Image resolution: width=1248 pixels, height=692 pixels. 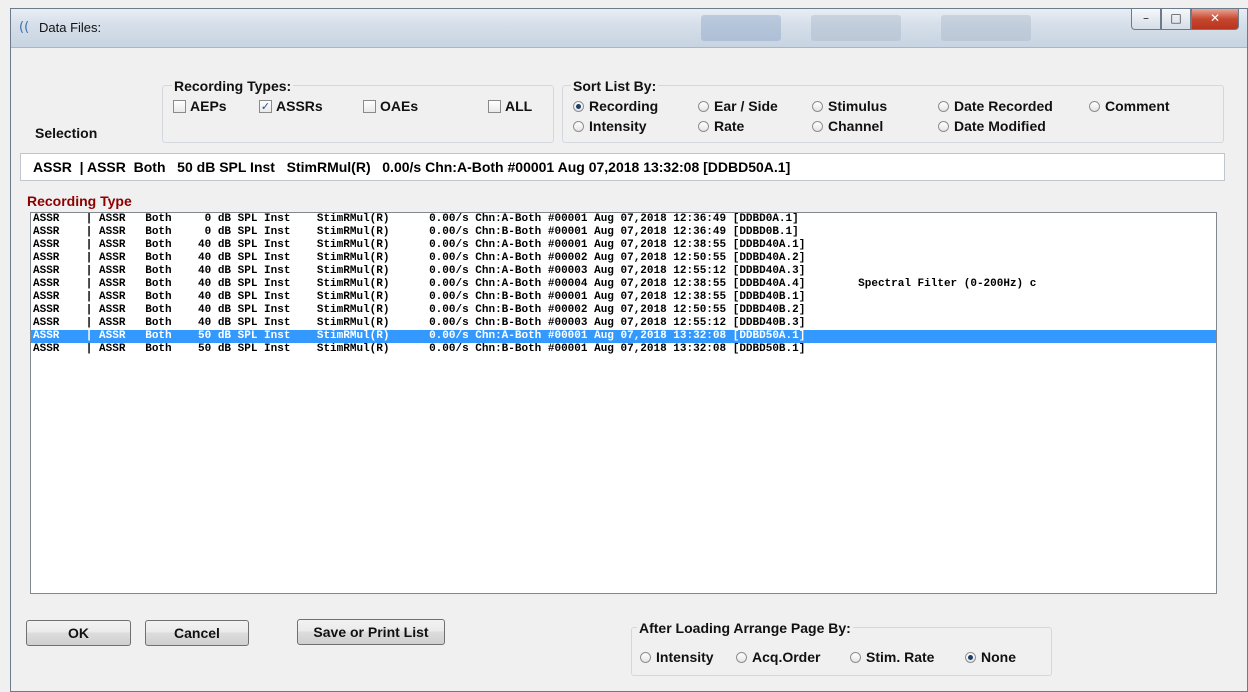 I want to click on sort-list-title: Sort List By:, so click(x=615, y=86).